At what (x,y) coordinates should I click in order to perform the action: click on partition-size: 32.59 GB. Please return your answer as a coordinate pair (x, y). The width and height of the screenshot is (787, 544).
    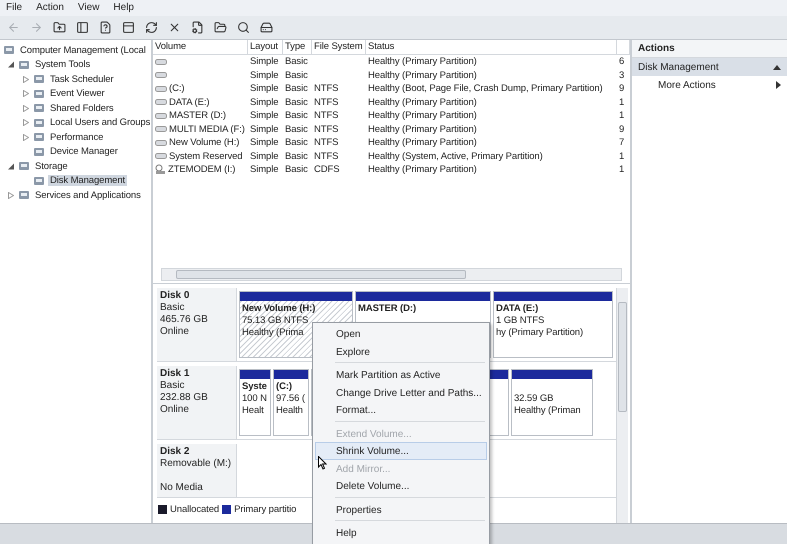
    Looking at the image, I should click on (534, 399).